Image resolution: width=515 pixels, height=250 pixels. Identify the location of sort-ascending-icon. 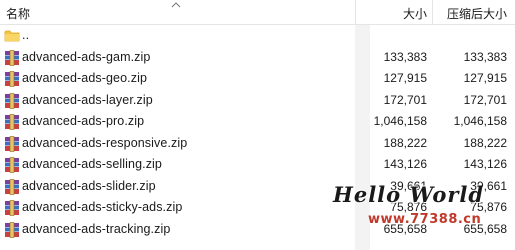
(176, 5).